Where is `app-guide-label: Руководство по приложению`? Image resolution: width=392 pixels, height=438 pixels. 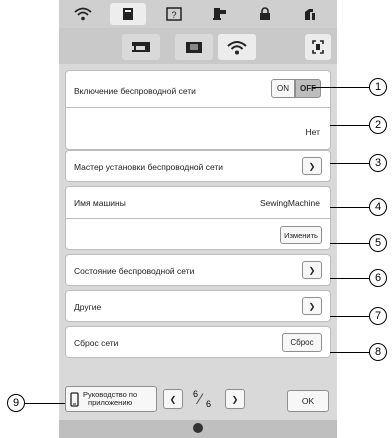 app-guide-label: Руководство по приложению is located at coordinates (110, 399).